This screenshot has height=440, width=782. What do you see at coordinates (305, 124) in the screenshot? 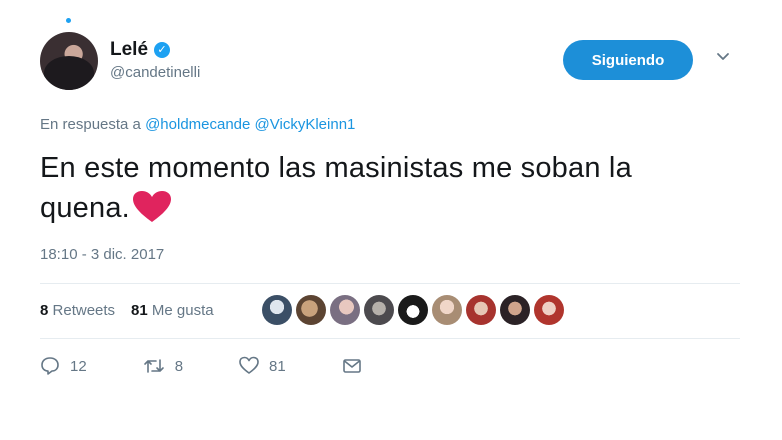
I see `mention-link: @VickyKleinn1` at bounding box center [305, 124].